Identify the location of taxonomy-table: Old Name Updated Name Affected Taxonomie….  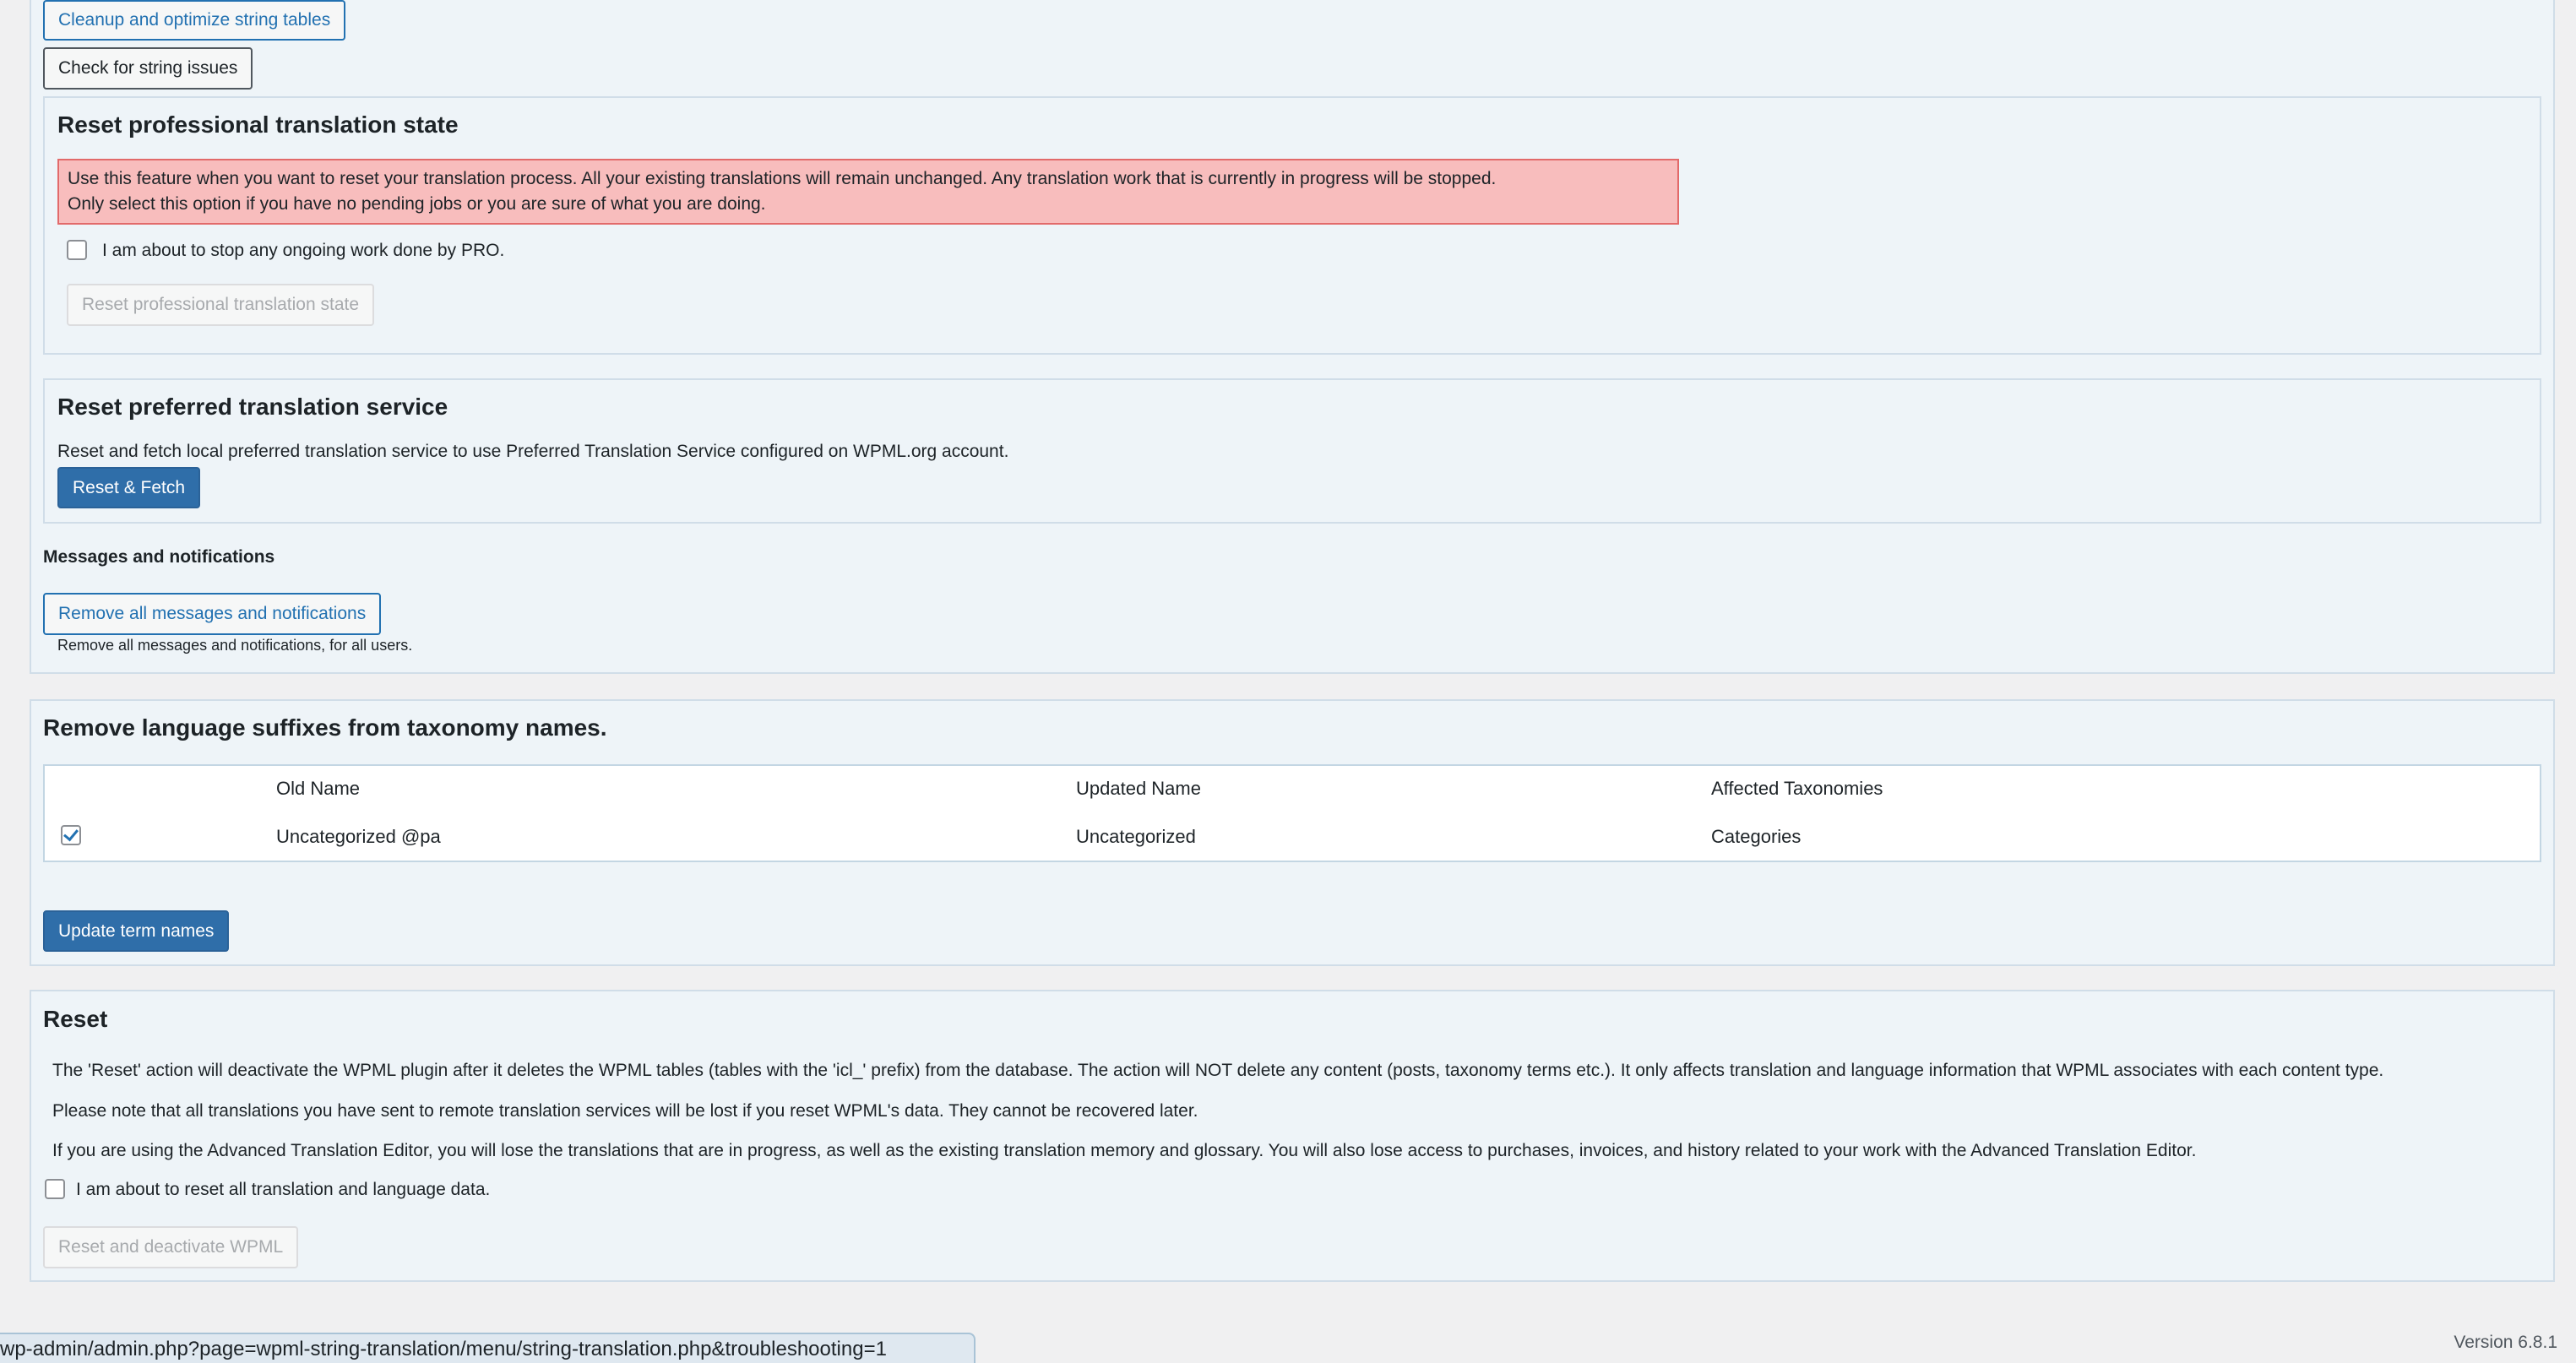
(1292, 813).